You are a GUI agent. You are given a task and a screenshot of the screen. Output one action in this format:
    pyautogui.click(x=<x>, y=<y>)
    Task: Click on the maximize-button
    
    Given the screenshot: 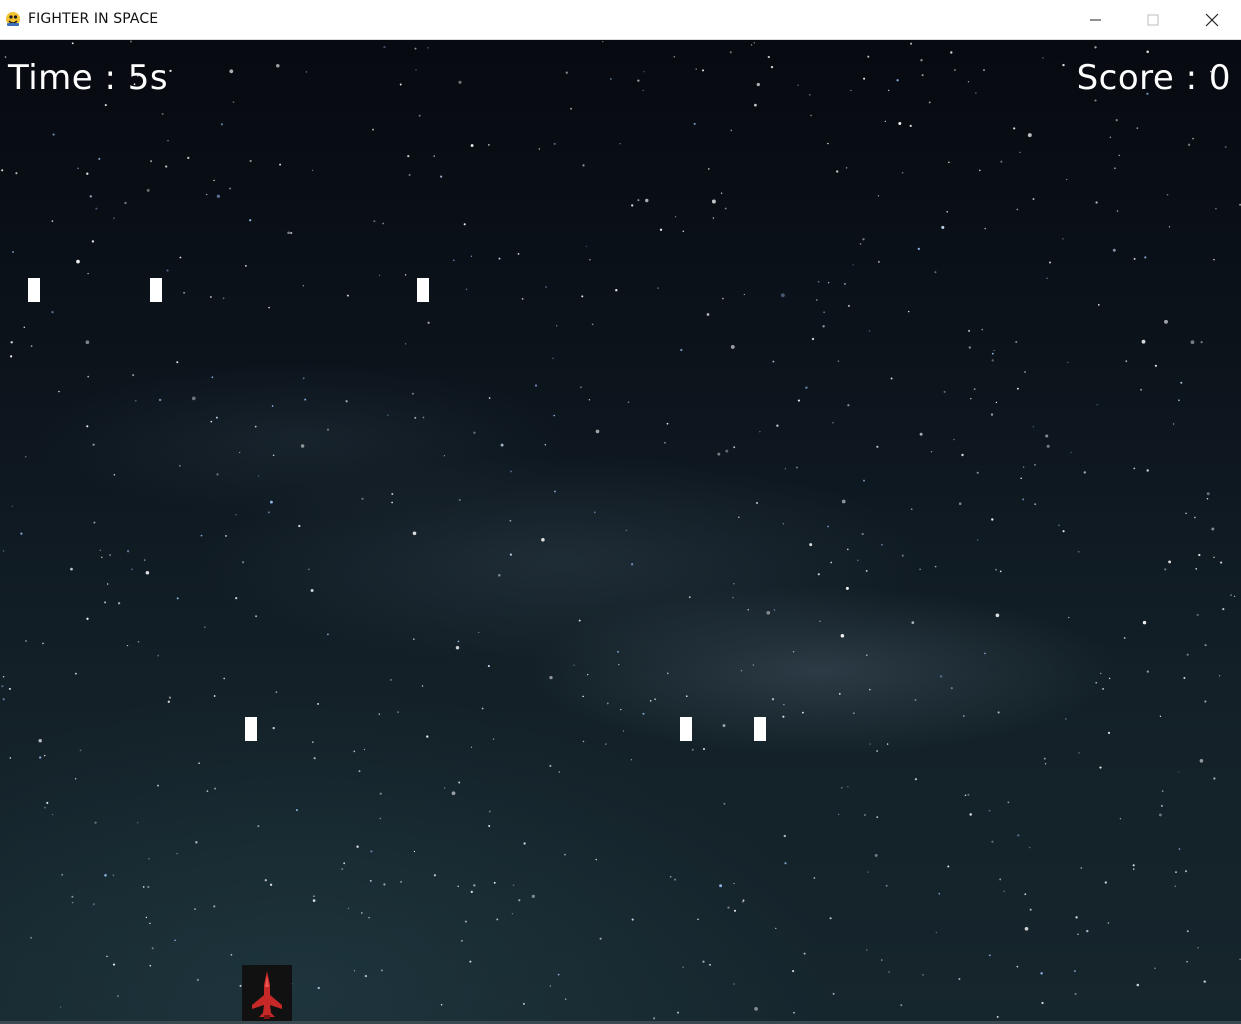 What is the action you would take?
    pyautogui.click(x=1153, y=20)
    